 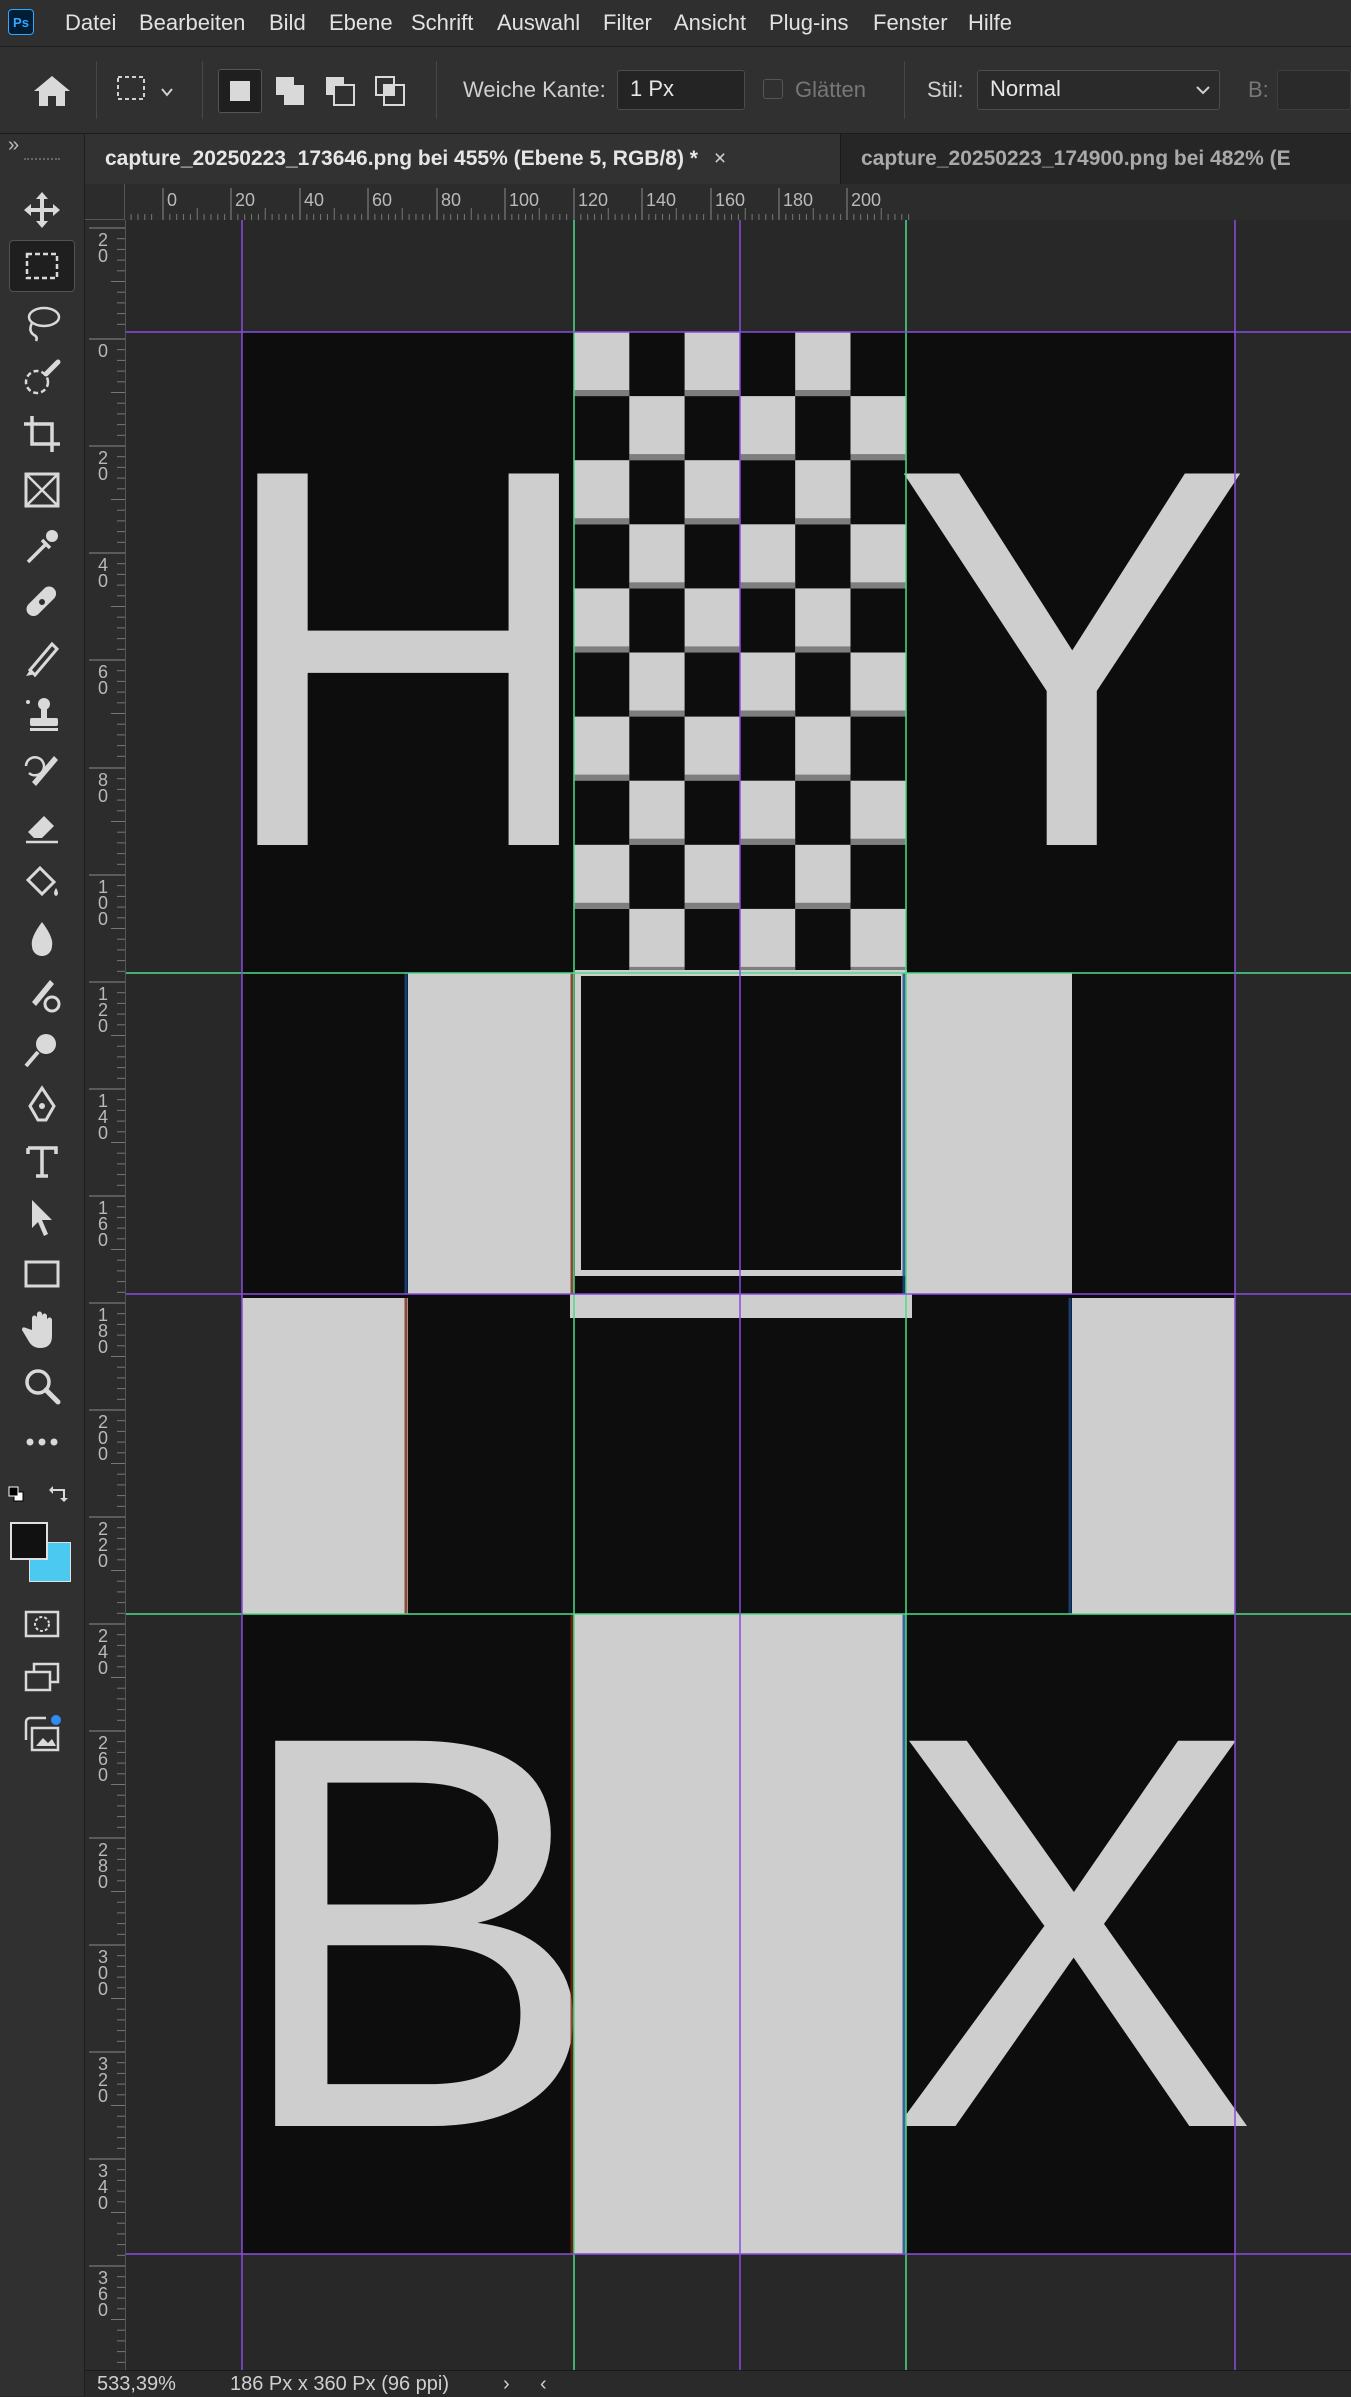 What do you see at coordinates (42, 770) in the screenshot?
I see `history-brush-tool-icon` at bounding box center [42, 770].